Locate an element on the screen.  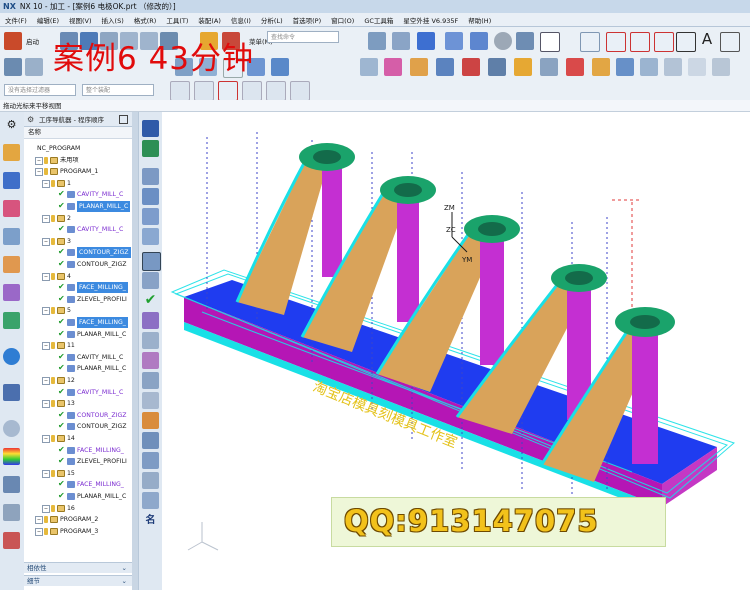
snap-point-icon is located at coordinates (204, 91).